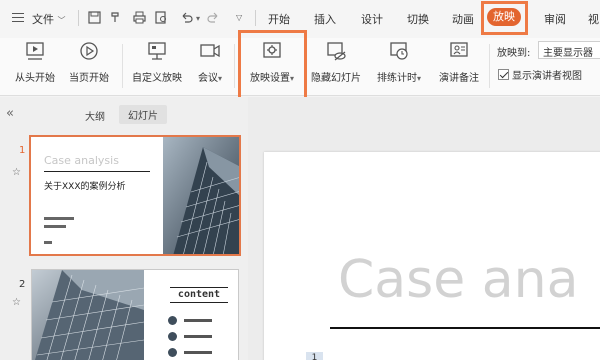 Image resolution: width=600 pixels, height=360 pixels. I want to click on tab-outline: 大纲, so click(95, 115).